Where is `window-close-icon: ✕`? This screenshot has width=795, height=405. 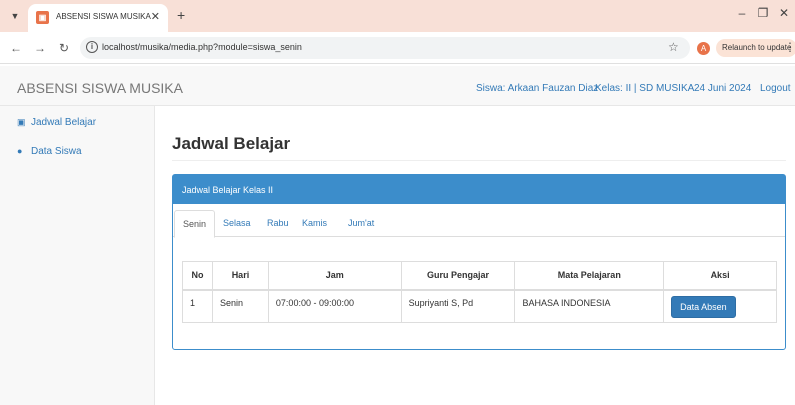
window-close-icon: ✕ is located at coordinates (784, 13).